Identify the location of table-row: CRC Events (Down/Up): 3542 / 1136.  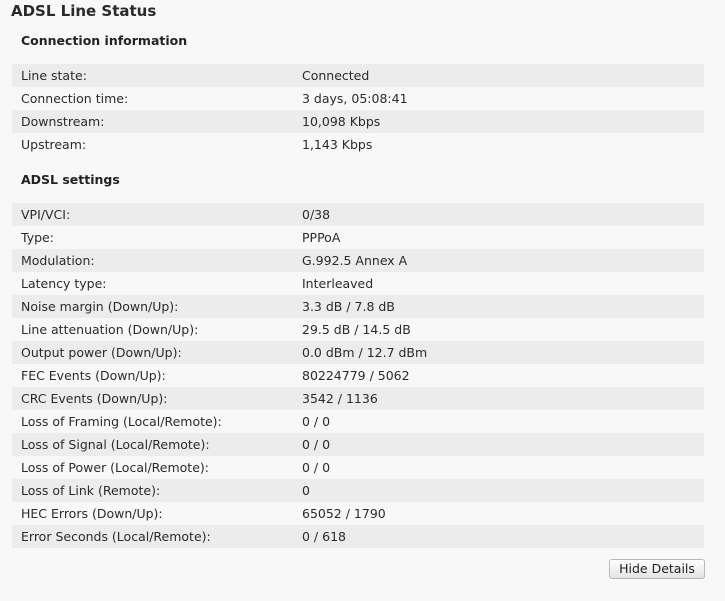
(358, 398).